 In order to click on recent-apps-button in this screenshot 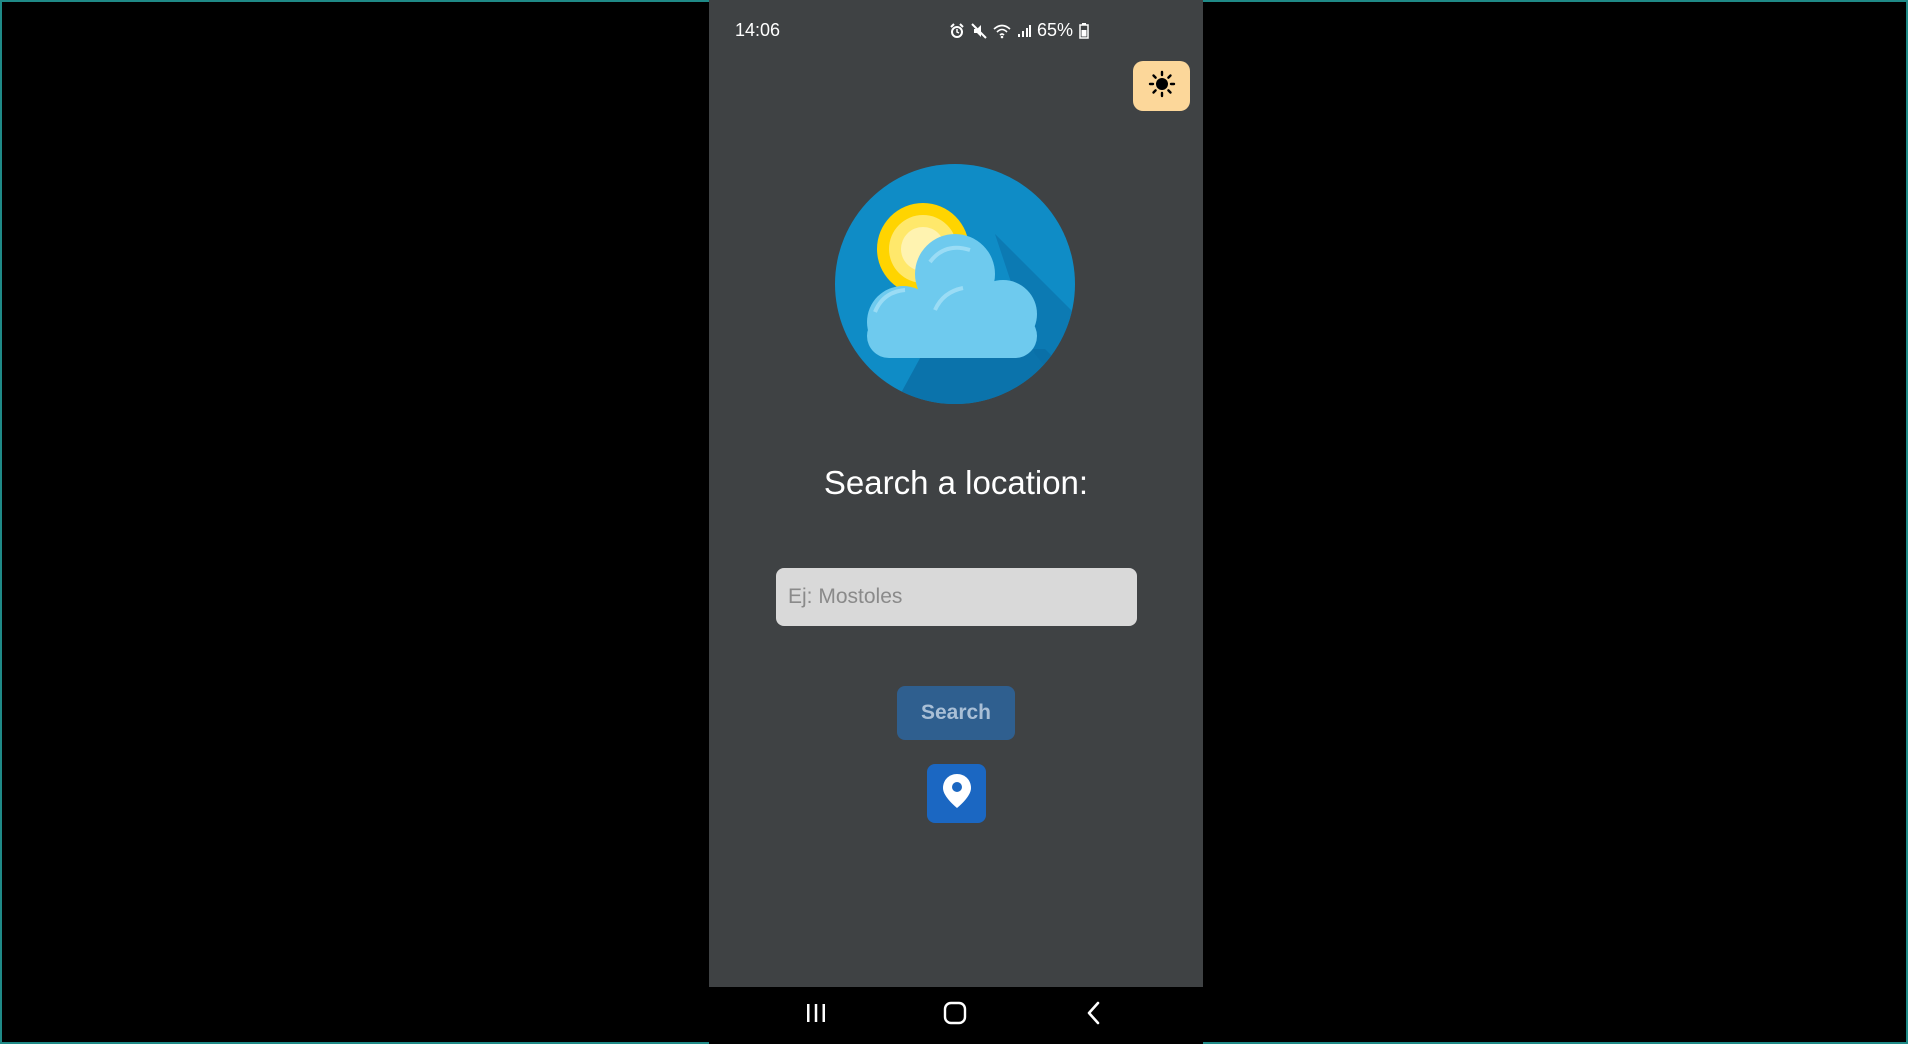, I will do `click(816, 1015)`.